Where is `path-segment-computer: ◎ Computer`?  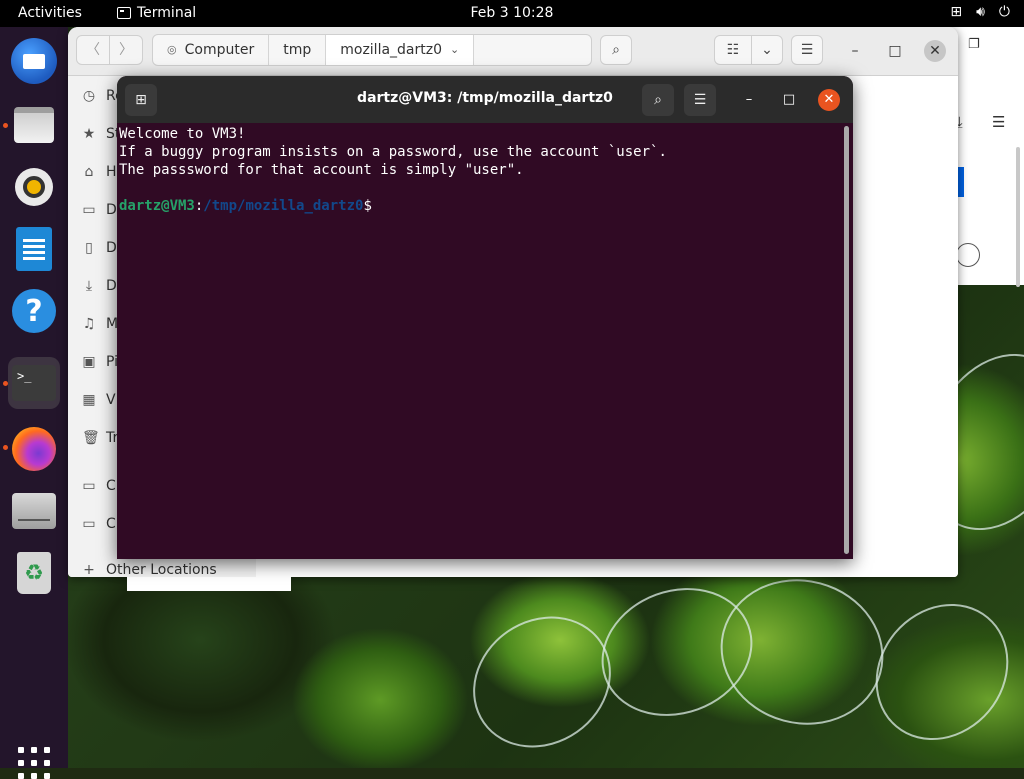 path-segment-computer: ◎ Computer is located at coordinates (211, 50).